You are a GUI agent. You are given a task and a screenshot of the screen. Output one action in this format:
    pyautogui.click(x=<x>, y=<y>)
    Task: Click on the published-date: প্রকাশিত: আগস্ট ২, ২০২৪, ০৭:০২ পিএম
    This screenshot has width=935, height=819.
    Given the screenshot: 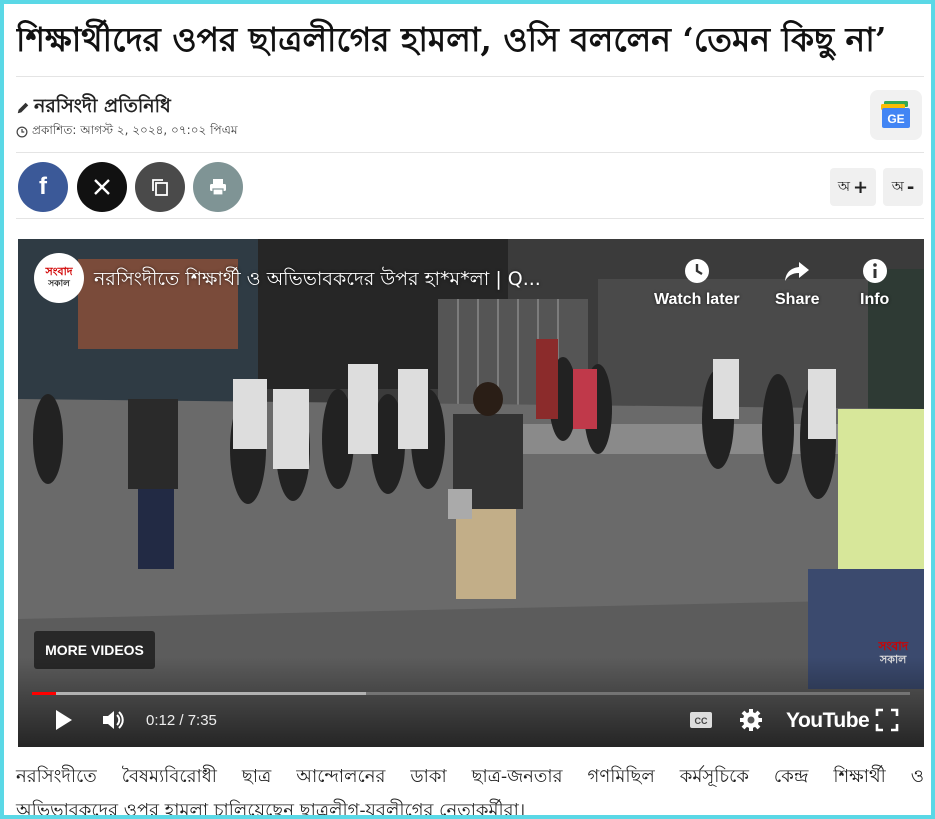 What is the action you would take?
    pyautogui.click(x=127, y=132)
    